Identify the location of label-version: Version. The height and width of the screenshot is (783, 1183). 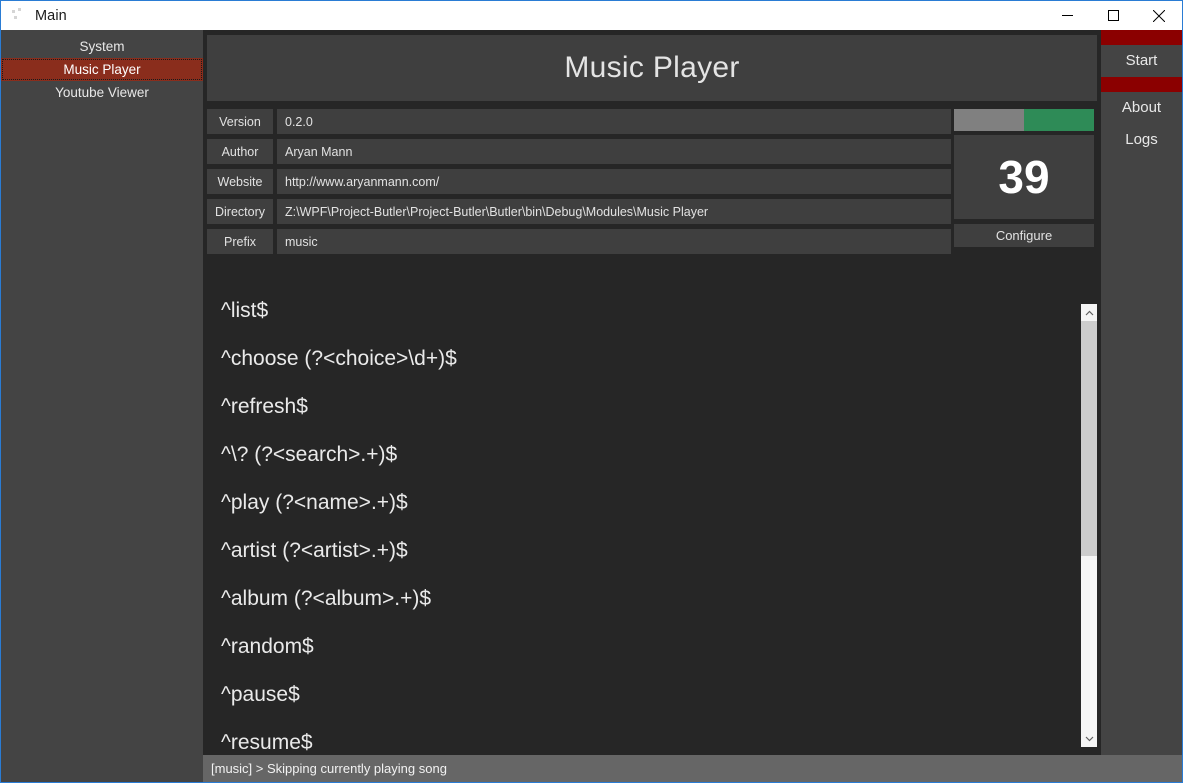
(240, 121).